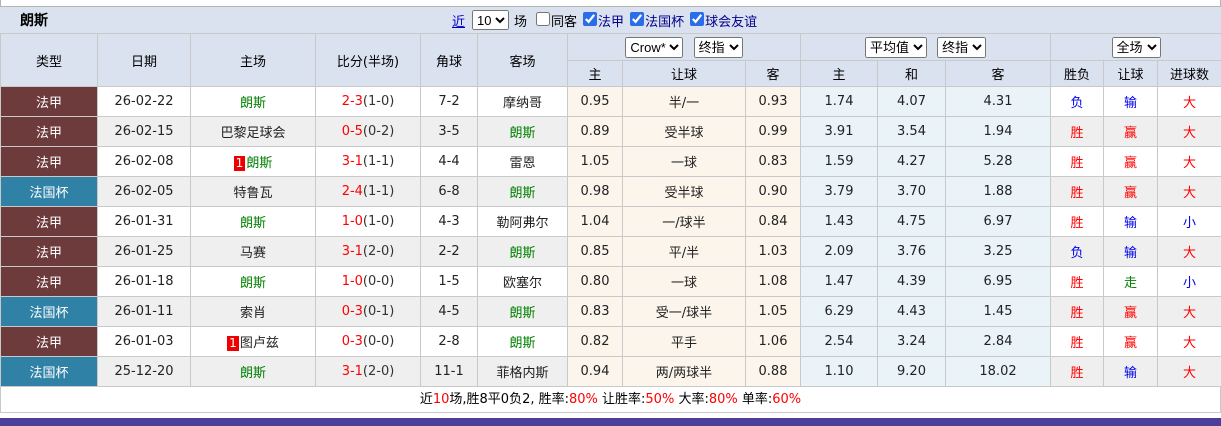  Describe the element at coordinates (1131, 341) in the screenshot. I see `result-handicap-cell: 赢` at that location.